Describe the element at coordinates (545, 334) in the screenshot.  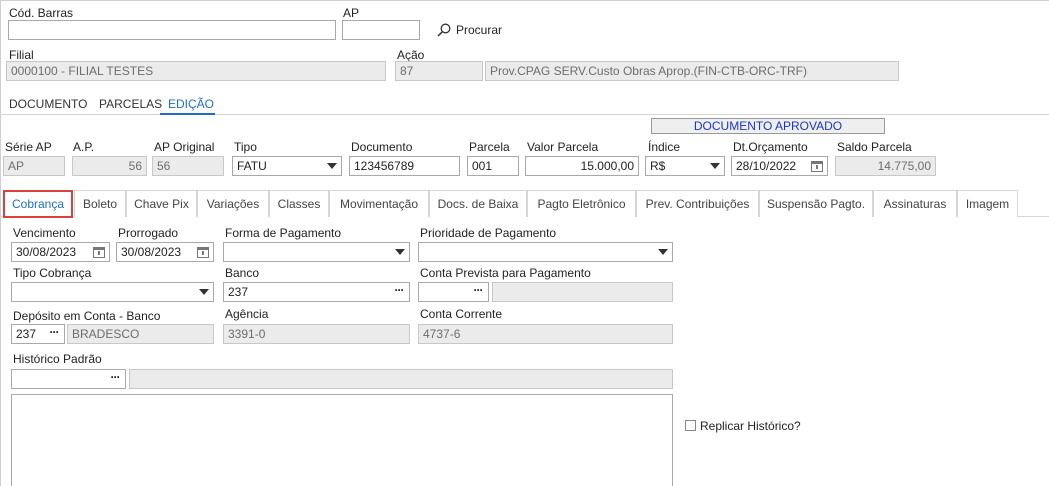
I see `conta-corrente-field: 4737-6` at that location.